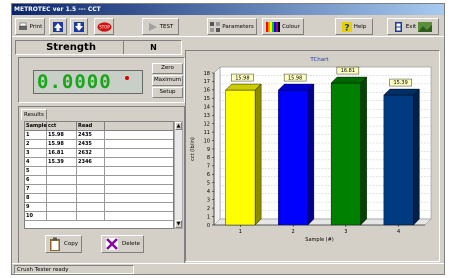  Describe the element at coordinates (62, 153) in the screenshot. I see `table-cell: 16.81` at that location.